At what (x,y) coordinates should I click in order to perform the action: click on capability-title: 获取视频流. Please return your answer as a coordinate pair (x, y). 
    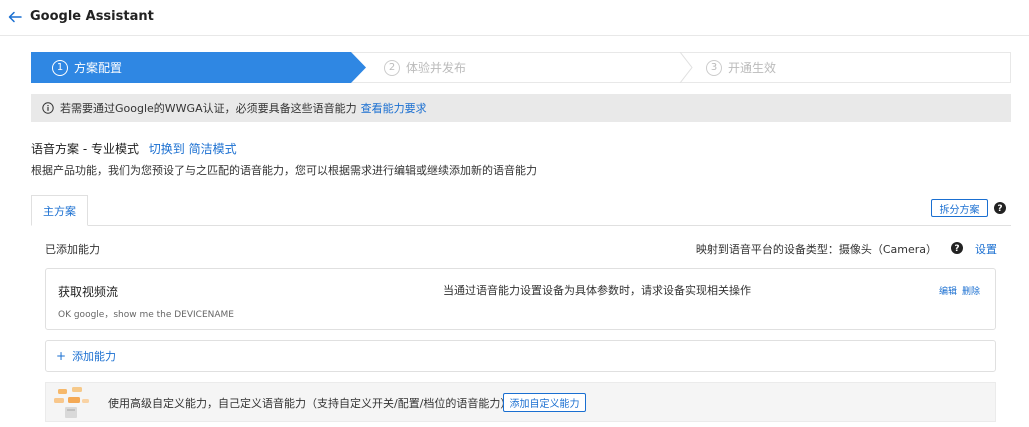
    Looking at the image, I should click on (88, 292).